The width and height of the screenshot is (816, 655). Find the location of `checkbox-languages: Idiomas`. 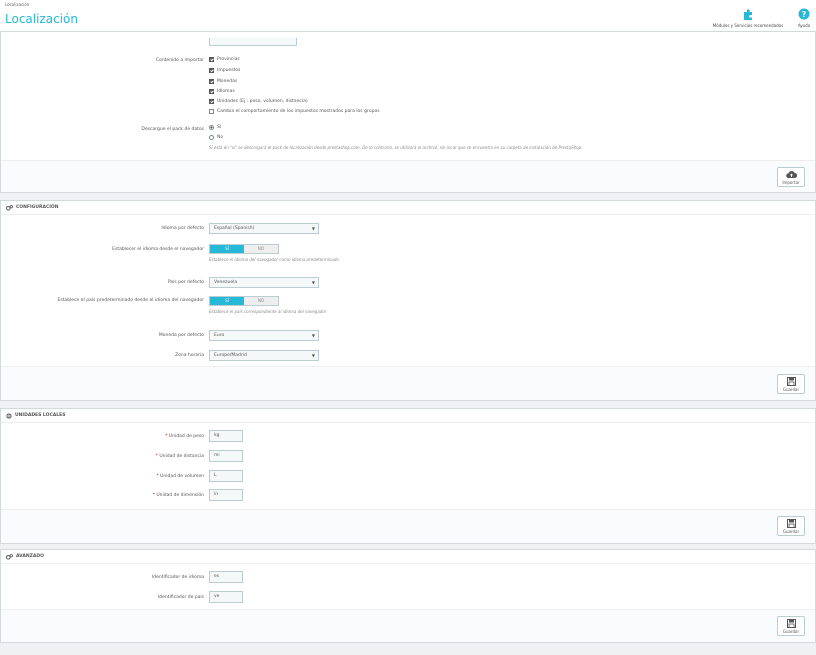

checkbox-languages: Idiomas is located at coordinates (222, 91).